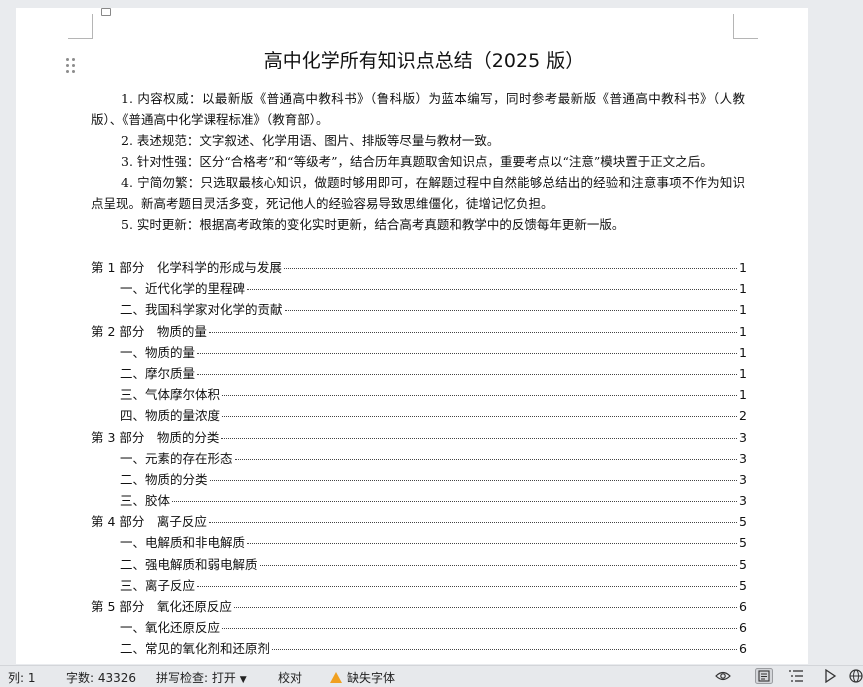 The image size is (863, 687). I want to click on page-view-icon, so click(764, 676).